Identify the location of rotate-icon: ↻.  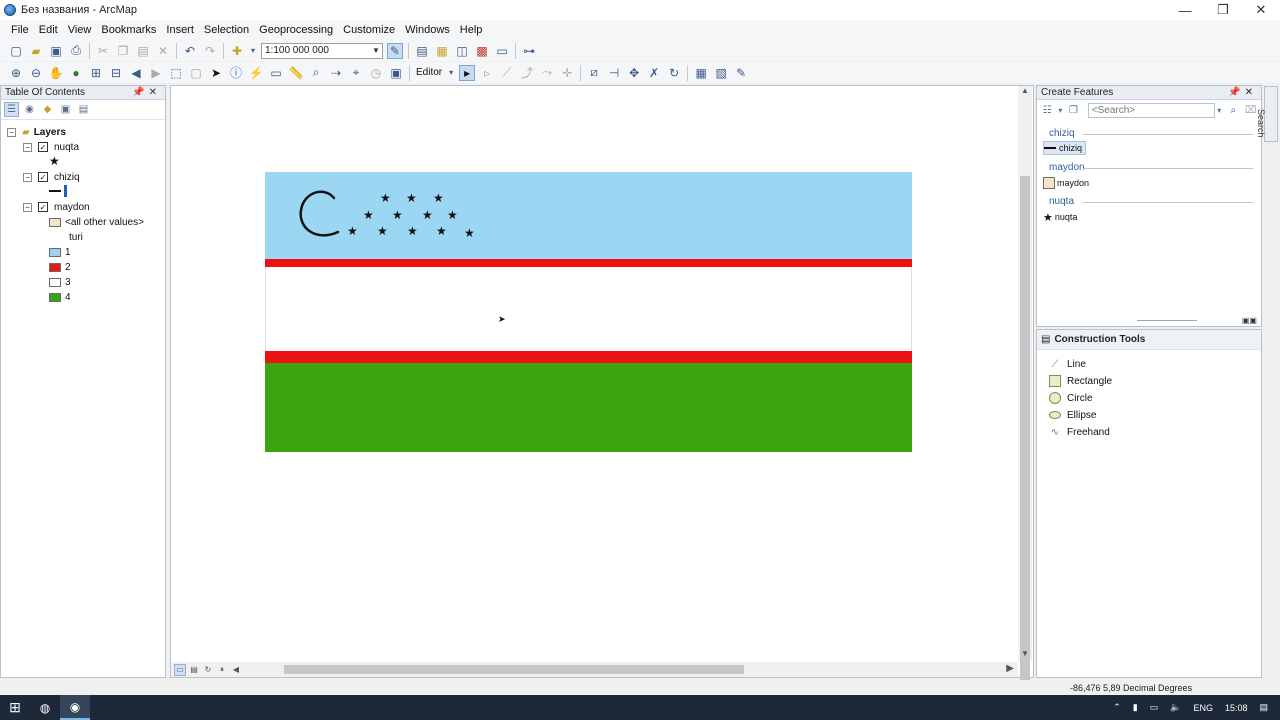
(674, 73).